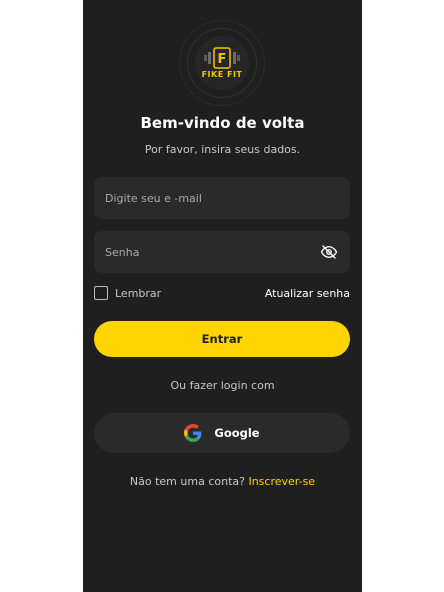 The width and height of the screenshot is (444, 592). What do you see at coordinates (187, 481) in the screenshot?
I see `signup-prompt: Não tem uma conta?` at bounding box center [187, 481].